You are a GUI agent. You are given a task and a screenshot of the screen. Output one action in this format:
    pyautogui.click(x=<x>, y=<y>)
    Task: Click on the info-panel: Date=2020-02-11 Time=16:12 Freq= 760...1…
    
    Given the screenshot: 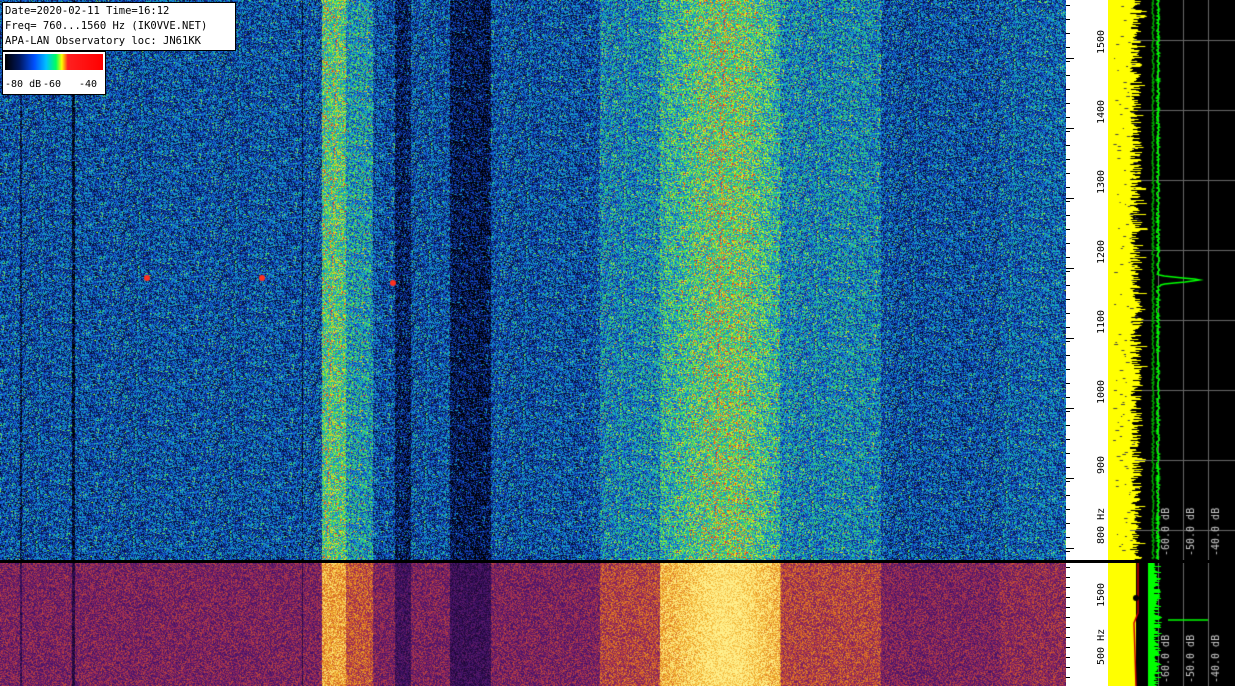 What is the action you would take?
    pyautogui.click(x=119, y=26)
    